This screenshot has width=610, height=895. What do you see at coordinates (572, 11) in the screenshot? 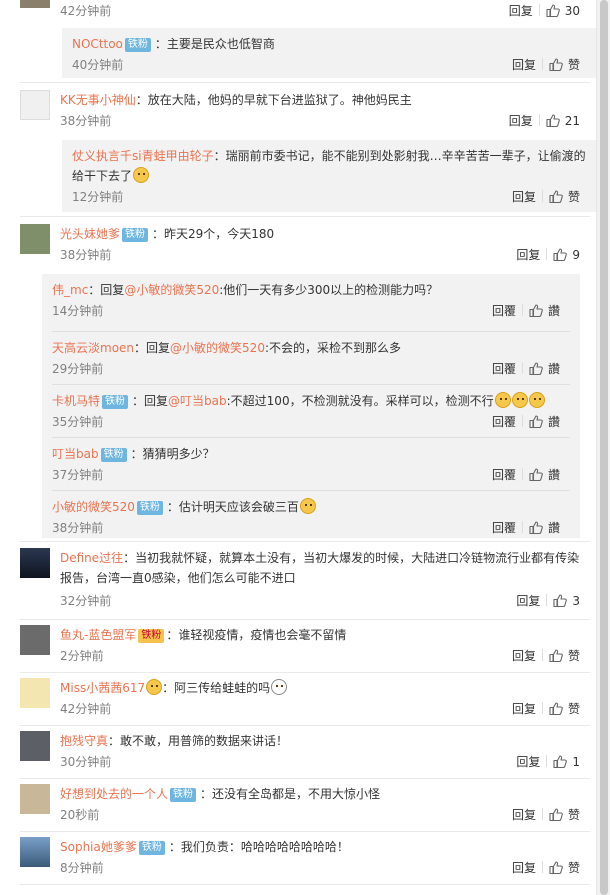
I see `like-count: 30` at bounding box center [572, 11].